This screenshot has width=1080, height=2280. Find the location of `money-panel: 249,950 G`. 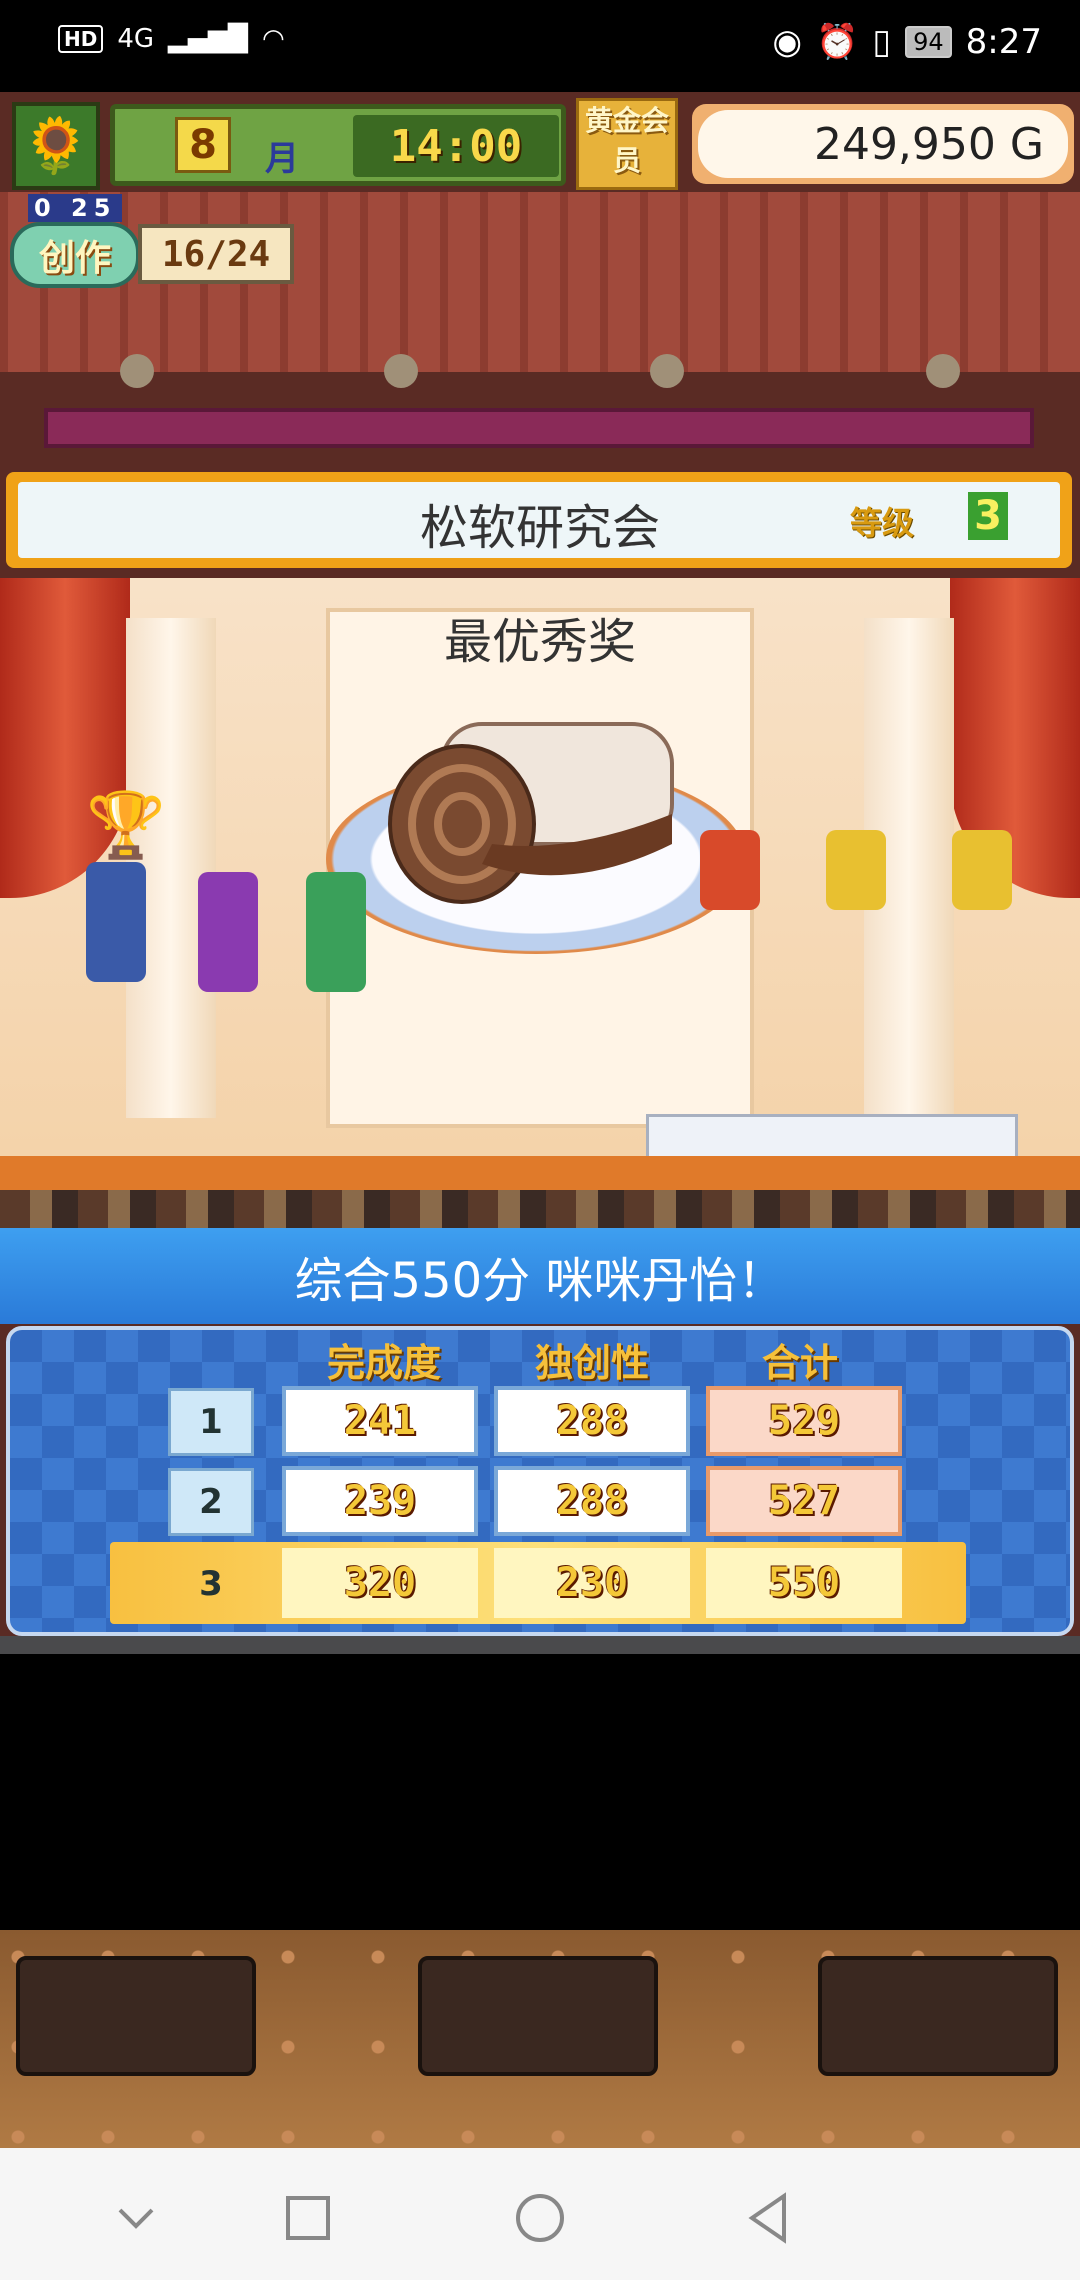

money-panel: 249,950 G is located at coordinates (883, 144).